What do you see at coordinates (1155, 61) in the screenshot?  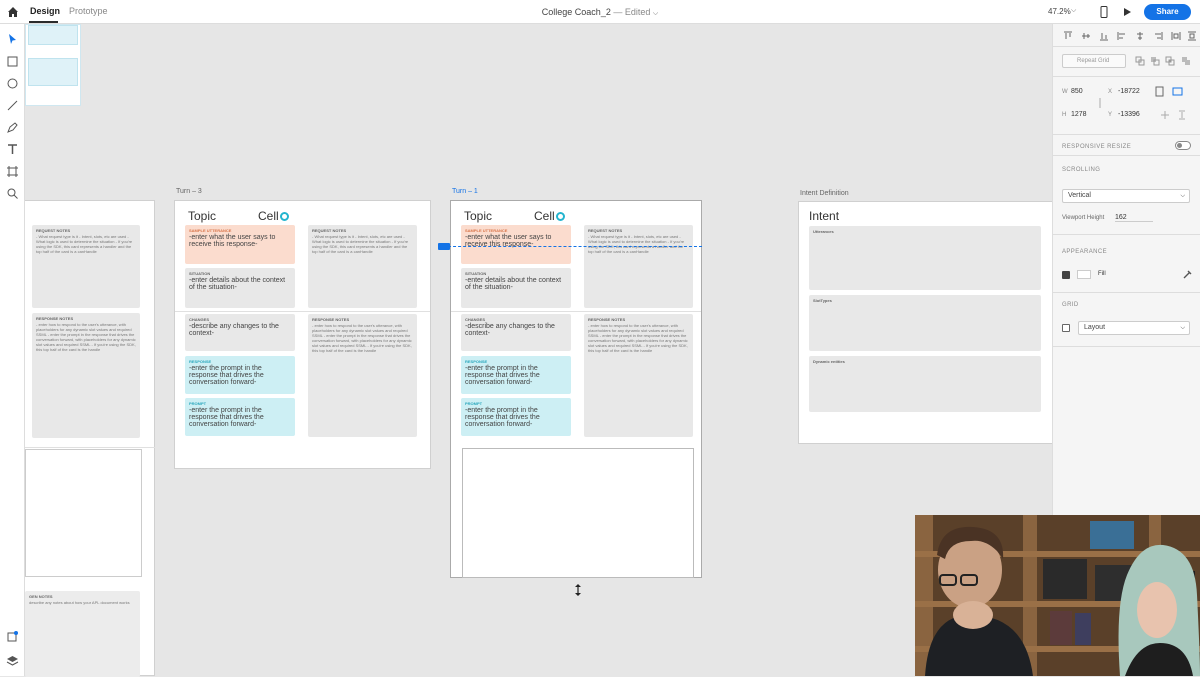 I see `boolean-subtract-icon` at bounding box center [1155, 61].